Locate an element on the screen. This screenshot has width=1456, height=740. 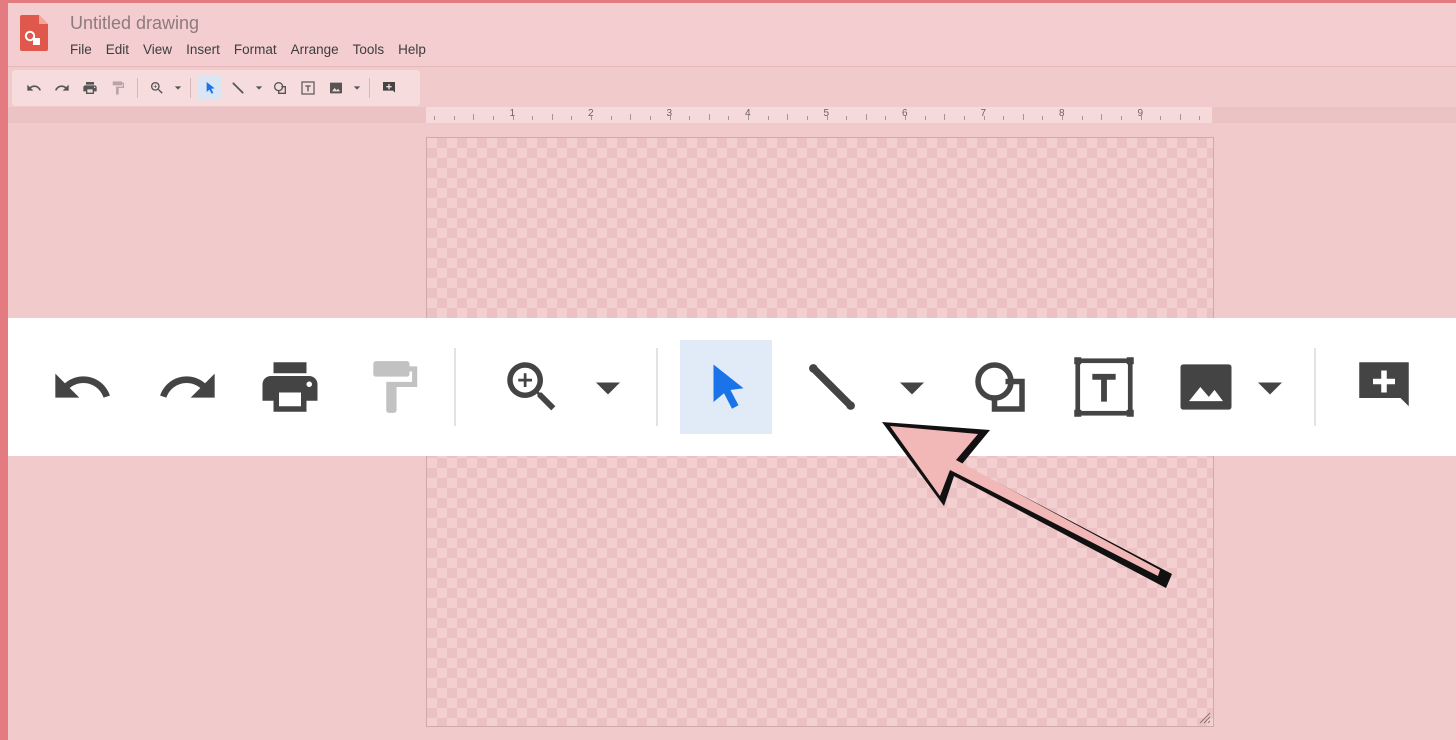
menu-format: Format is located at coordinates (255, 49).